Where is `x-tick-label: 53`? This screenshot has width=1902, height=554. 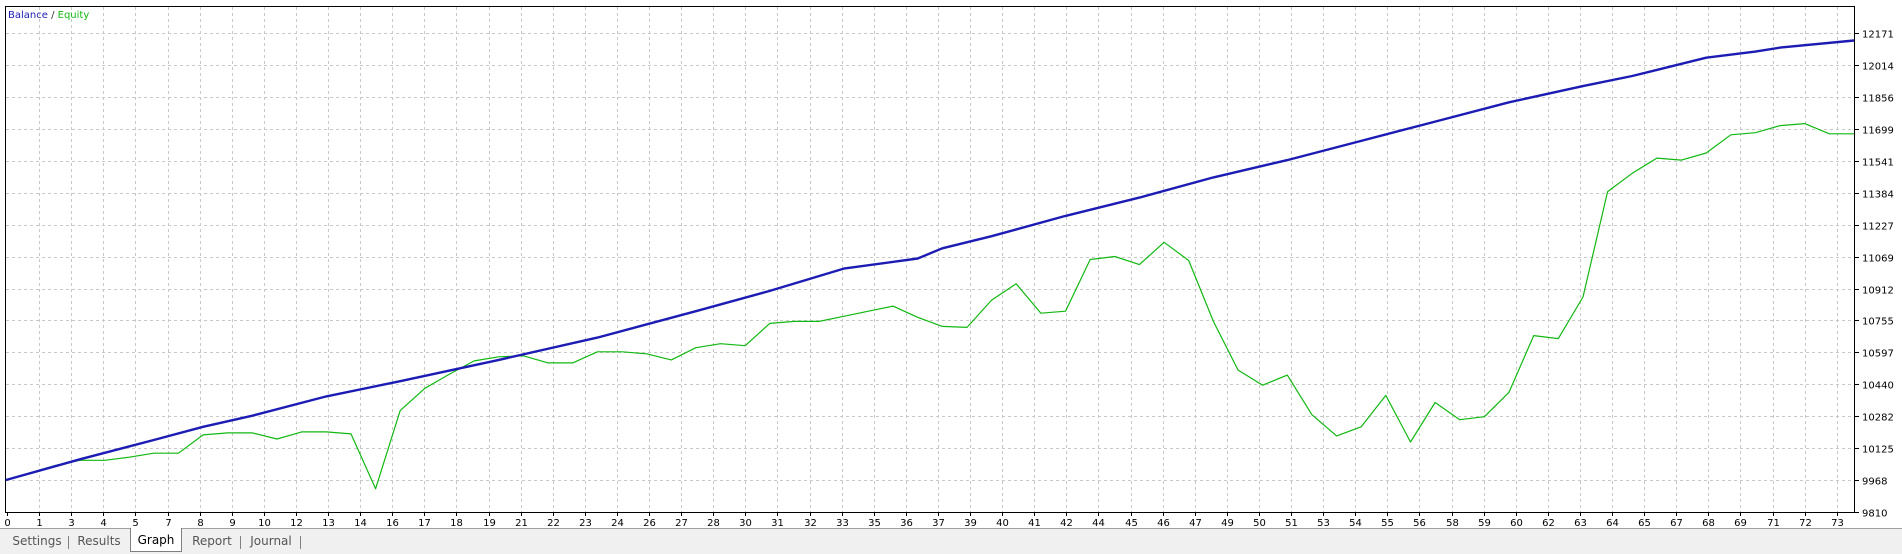
x-tick-label: 53 is located at coordinates (1323, 523).